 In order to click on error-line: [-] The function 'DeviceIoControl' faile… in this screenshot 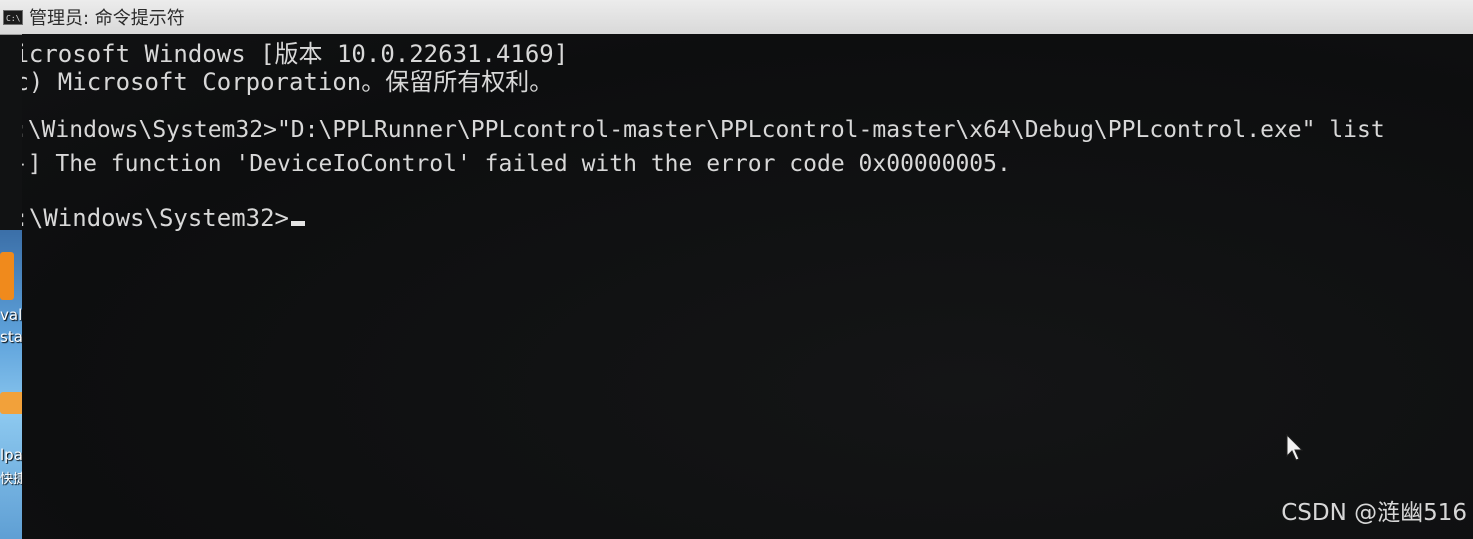, I will do `click(516, 164)`.